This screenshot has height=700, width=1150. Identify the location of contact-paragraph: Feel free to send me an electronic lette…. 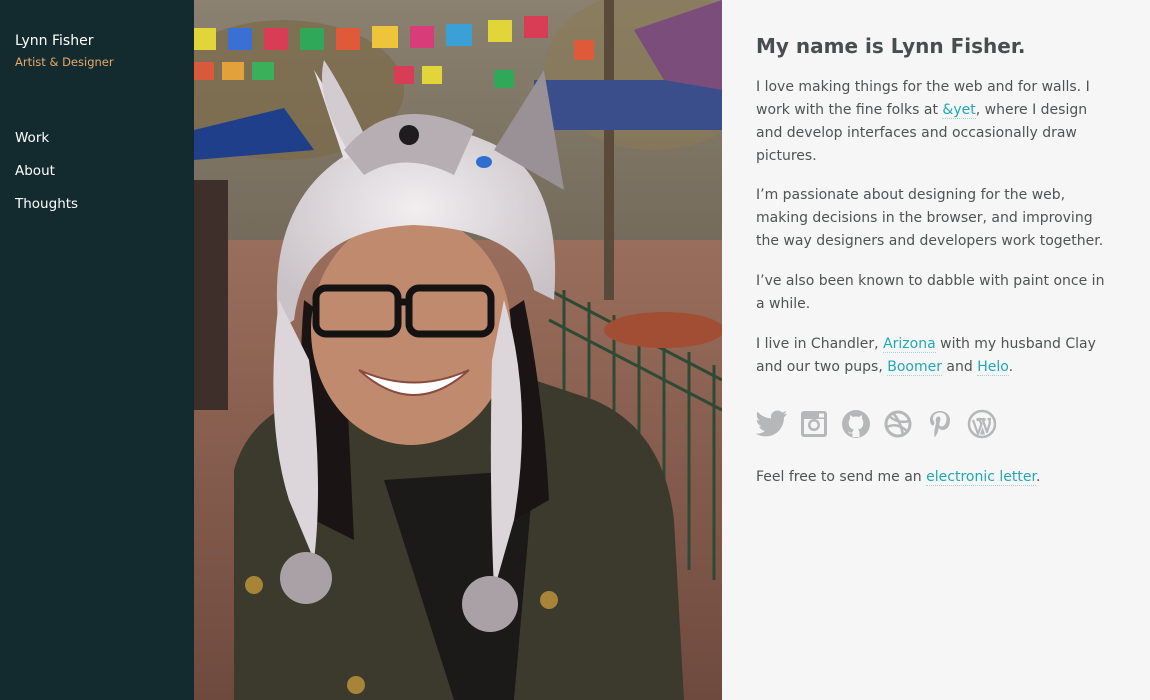
(936, 477).